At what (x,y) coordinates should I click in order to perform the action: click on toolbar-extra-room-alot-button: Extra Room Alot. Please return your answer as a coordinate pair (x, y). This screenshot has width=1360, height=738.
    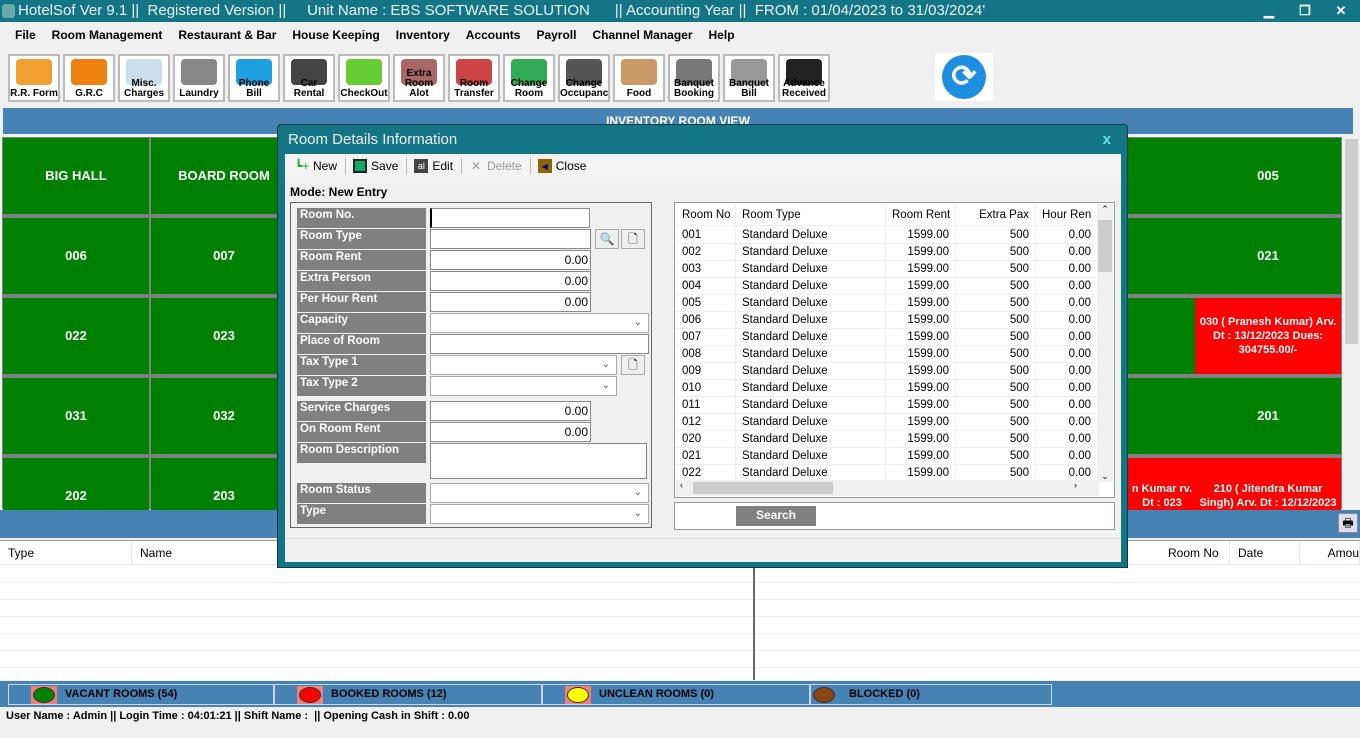
    Looking at the image, I should click on (419, 78).